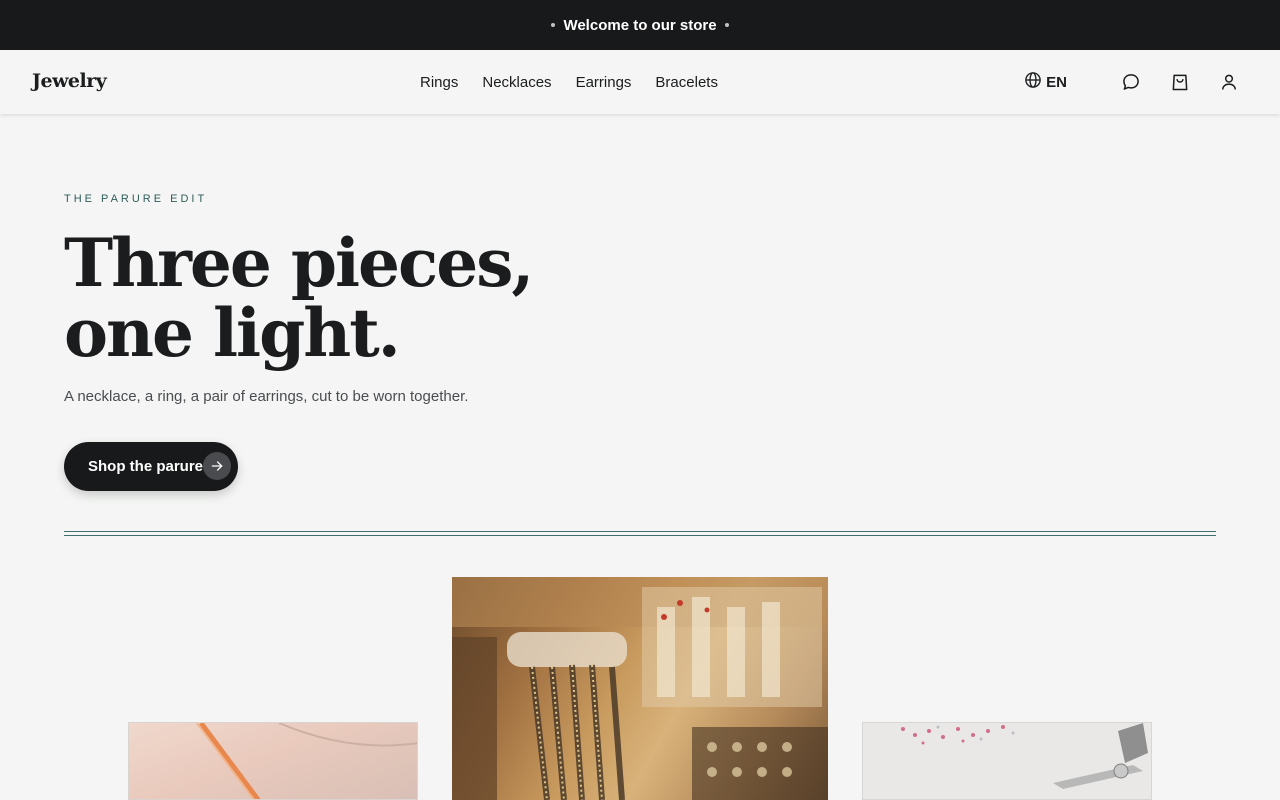 The height and width of the screenshot is (800, 1280). Describe the element at coordinates (516, 82) in the screenshot. I see `nav-necklaces: Necklaces` at that location.